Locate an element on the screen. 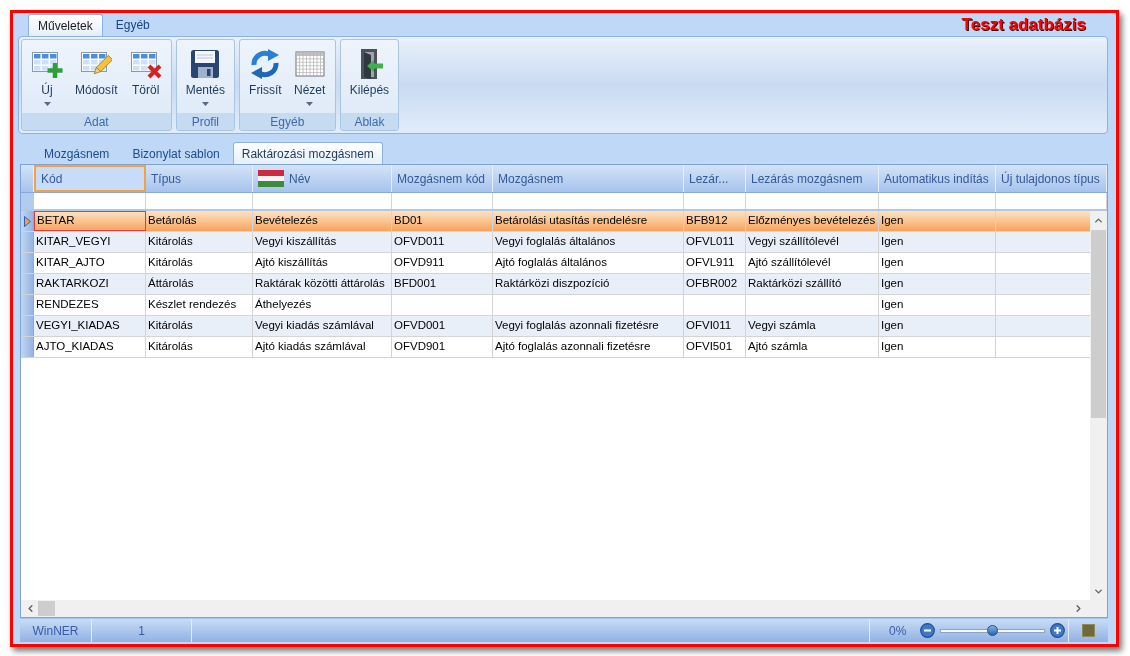  table-cell-text: OFVI011 is located at coordinates (709, 326).